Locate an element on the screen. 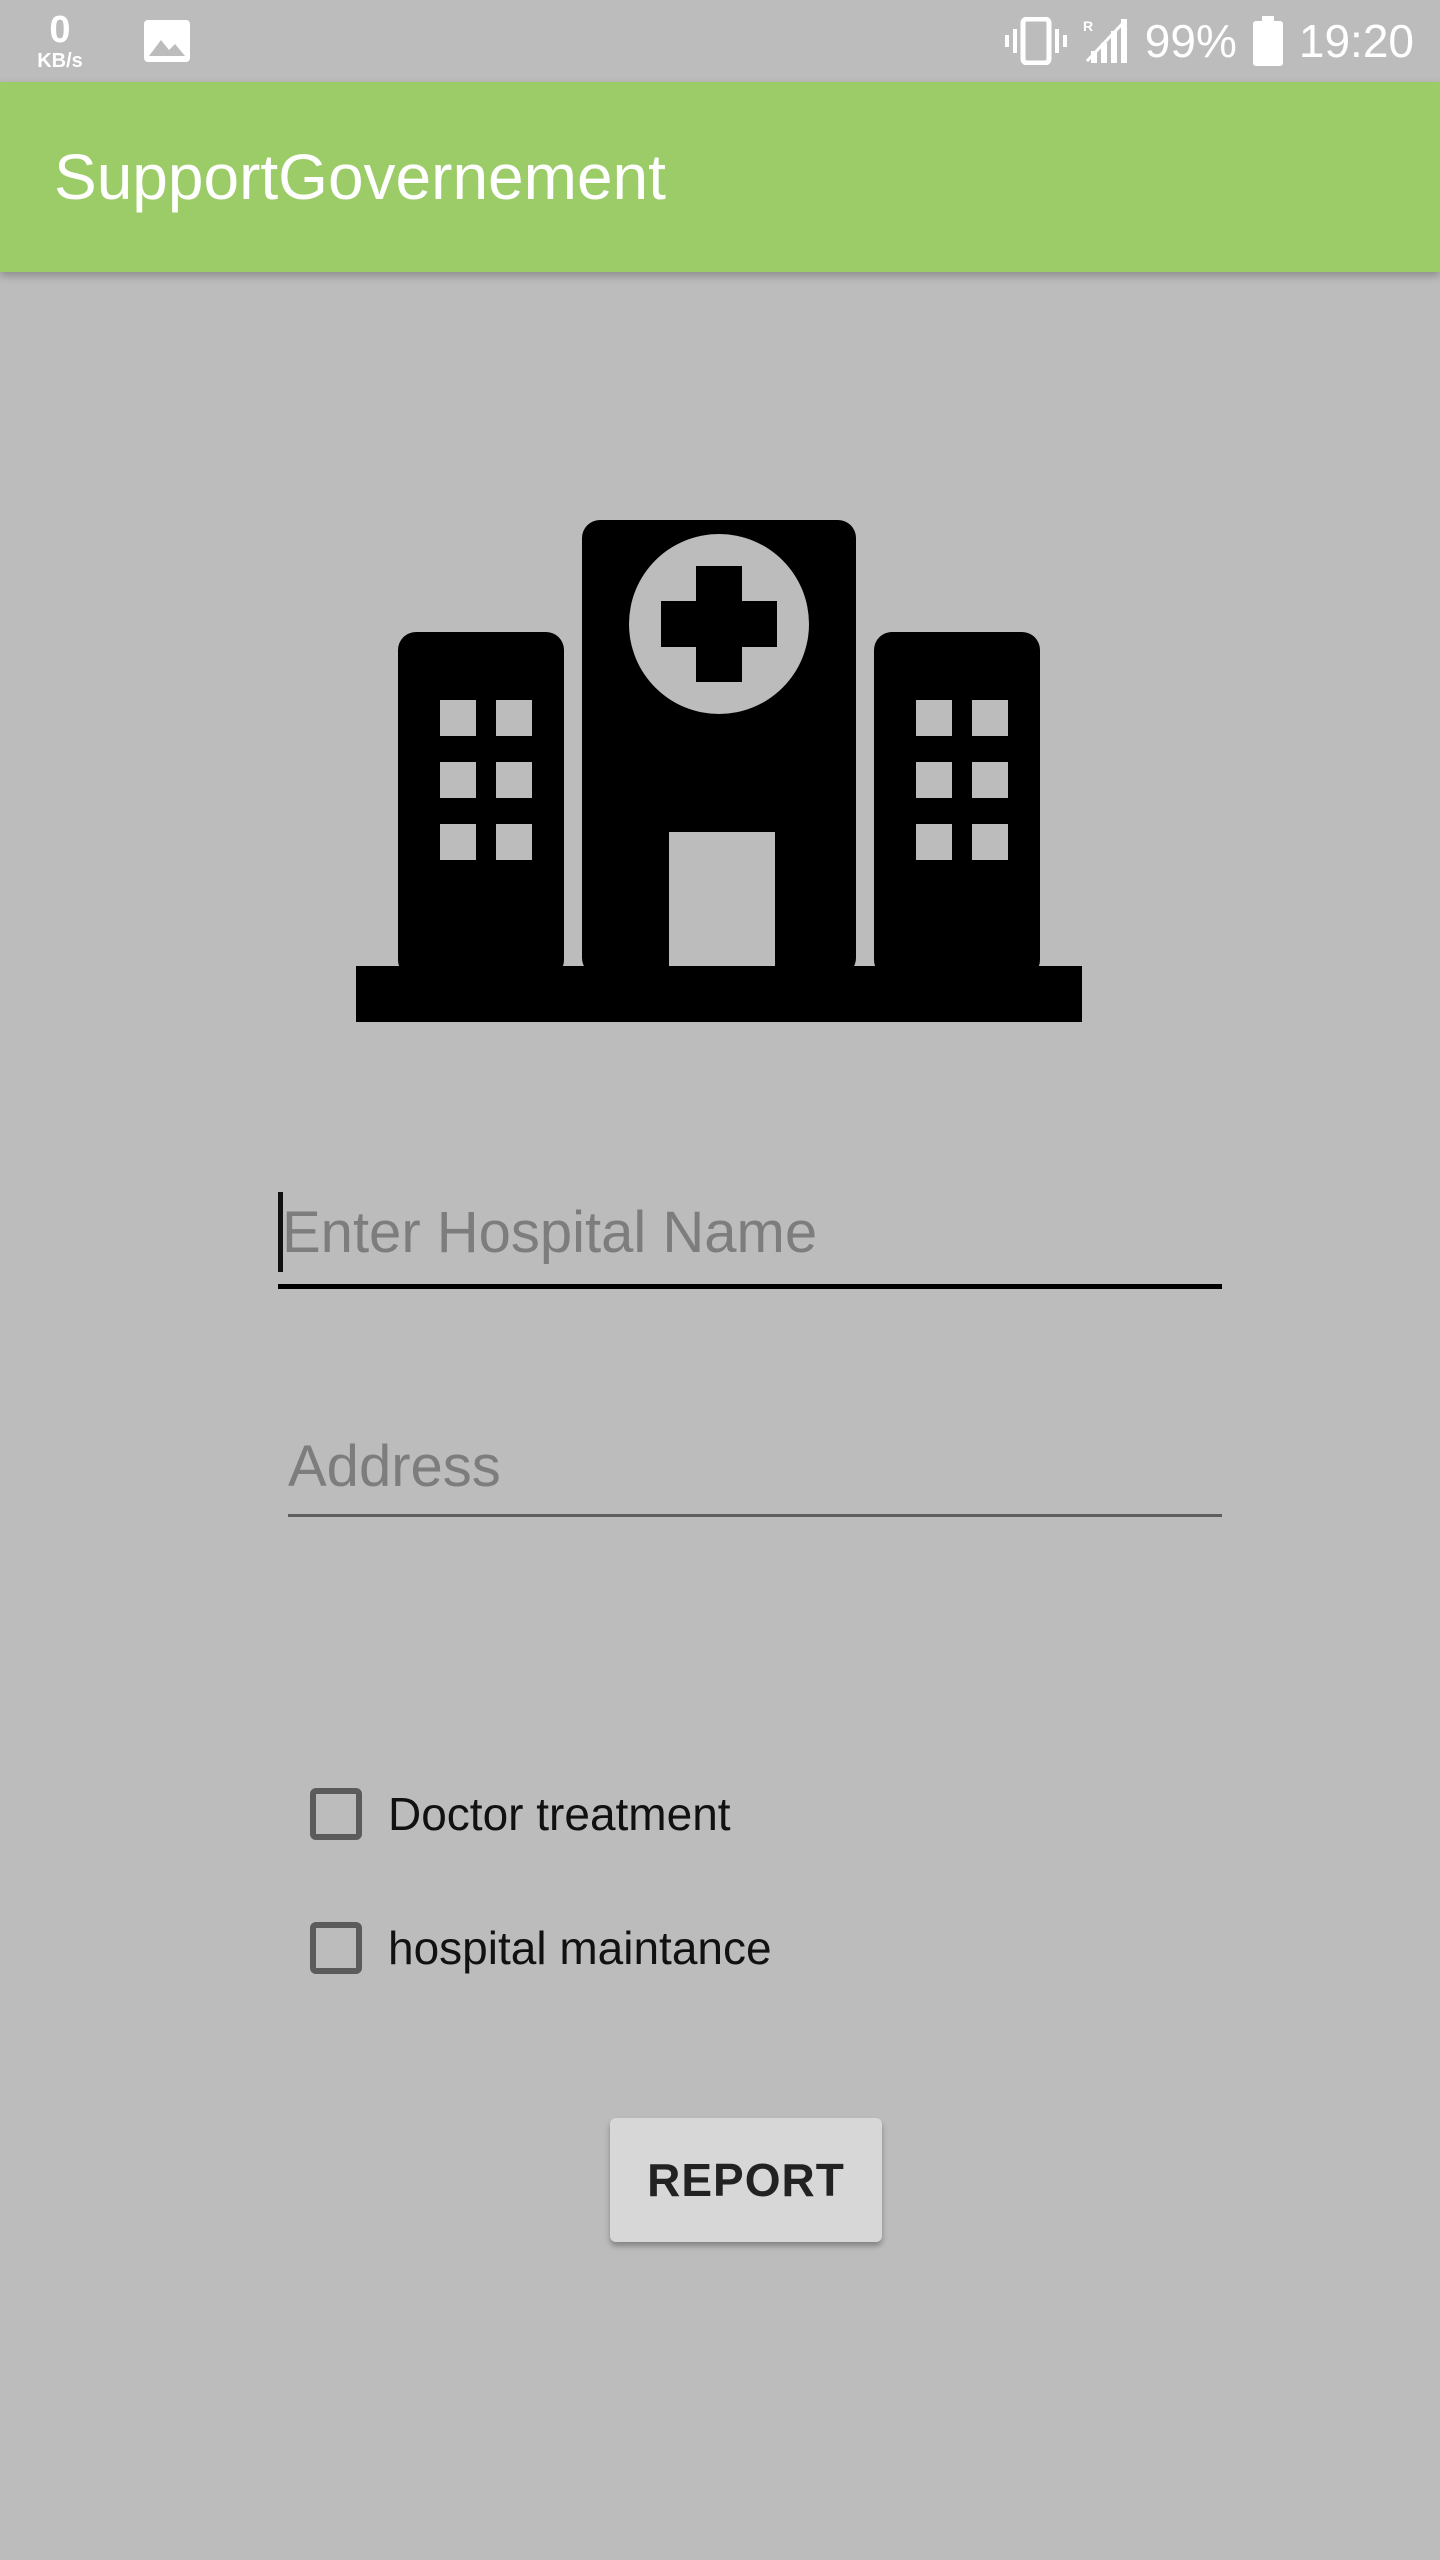 The height and width of the screenshot is (2560, 1440). status-bar: 0 KB/s R 99% 19:20 is located at coordinates (720, 41).